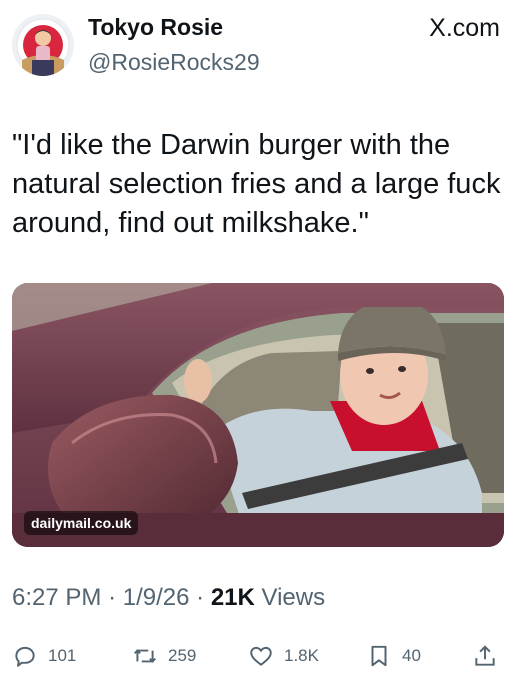  I want to click on reply-icon, so click(25, 656).